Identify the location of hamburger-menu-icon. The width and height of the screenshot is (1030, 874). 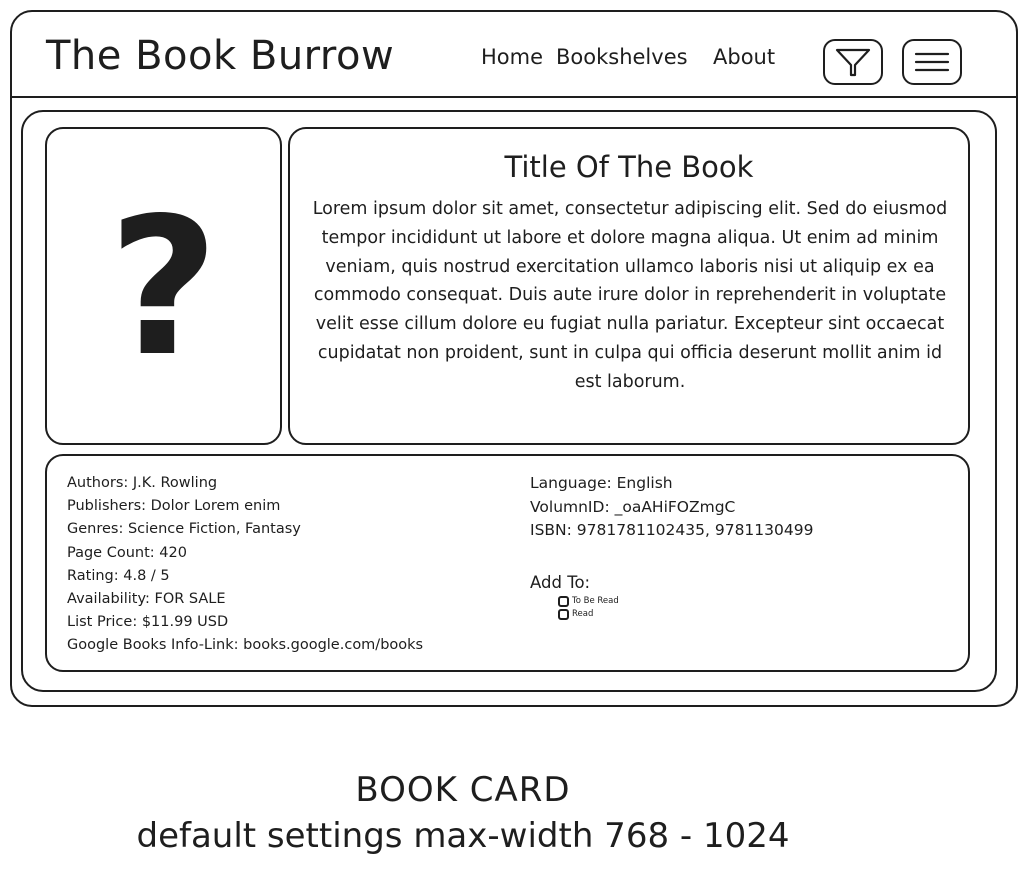
(932, 62).